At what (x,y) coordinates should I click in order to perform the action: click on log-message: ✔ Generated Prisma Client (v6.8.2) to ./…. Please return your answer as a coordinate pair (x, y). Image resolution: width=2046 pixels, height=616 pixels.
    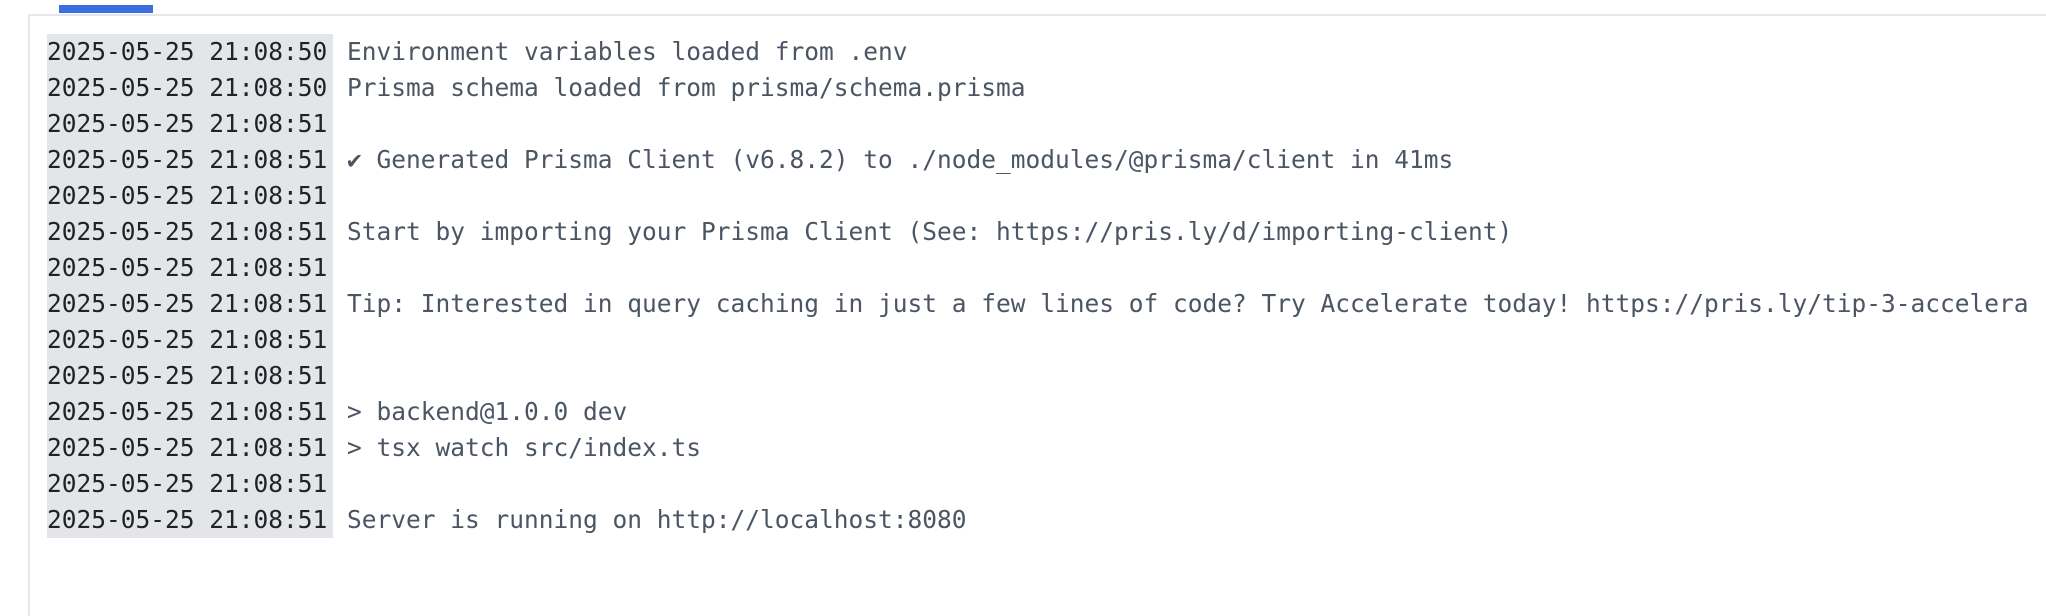
    Looking at the image, I should click on (900, 159).